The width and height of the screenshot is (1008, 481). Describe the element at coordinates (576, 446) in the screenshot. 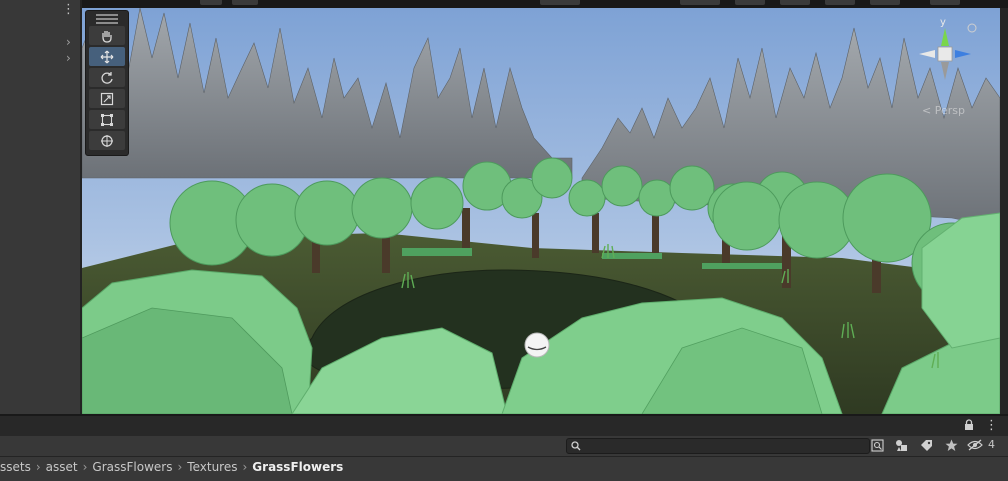

I see `search-icon` at that location.